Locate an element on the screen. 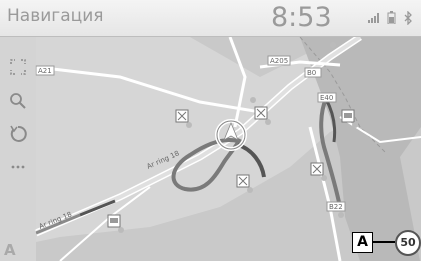 This screenshot has width=421, height=261. road-label: A21 is located at coordinates (45, 70).